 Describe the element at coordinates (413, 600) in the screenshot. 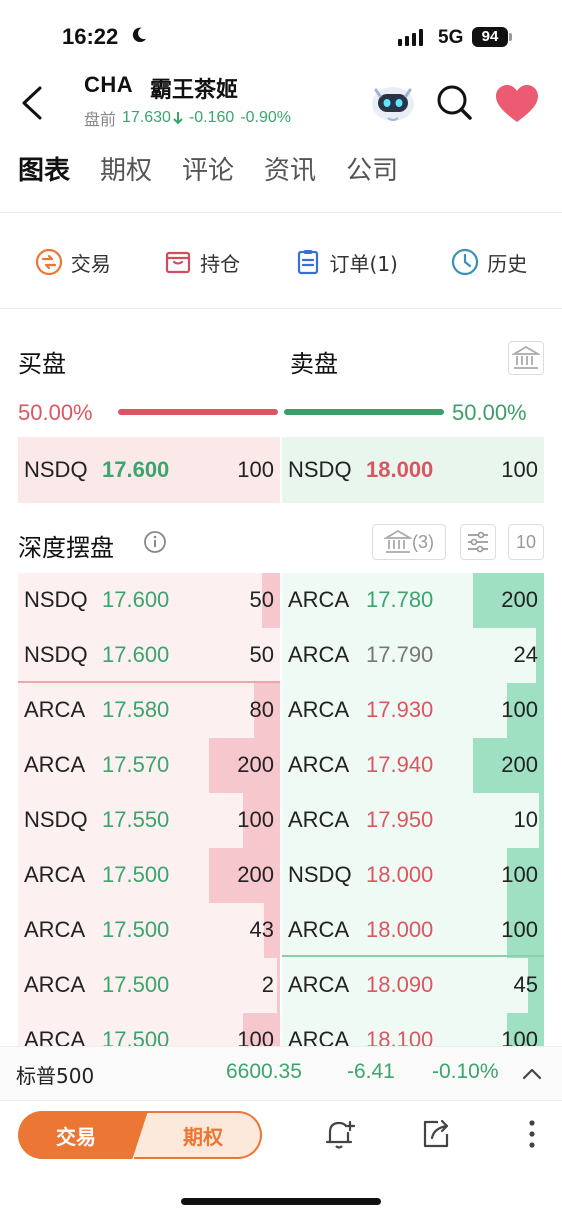

I see `ask-level: ARCA 17.780 200` at that location.